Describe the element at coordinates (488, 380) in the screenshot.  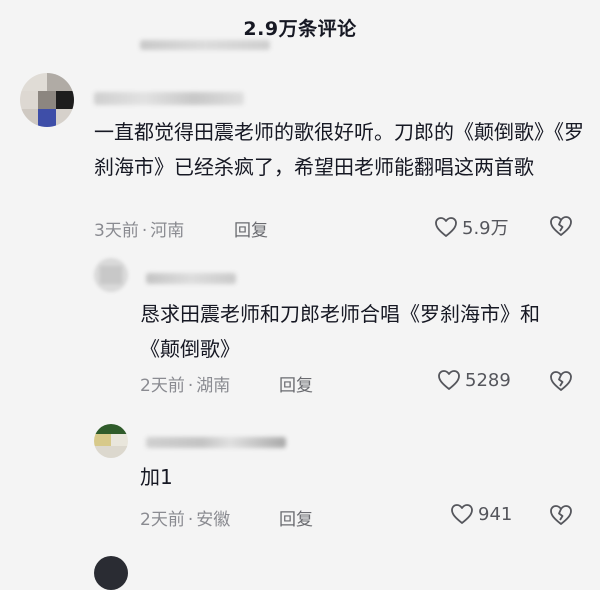
I see `like-count: 5289` at that location.